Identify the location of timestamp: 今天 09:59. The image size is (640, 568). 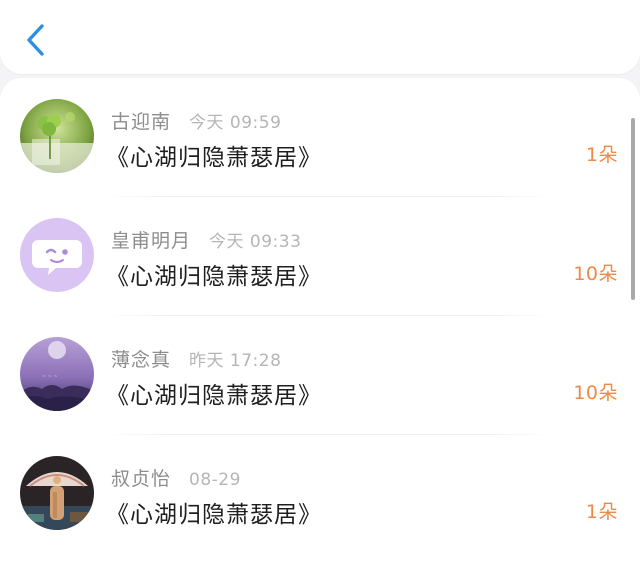
(235, 123).